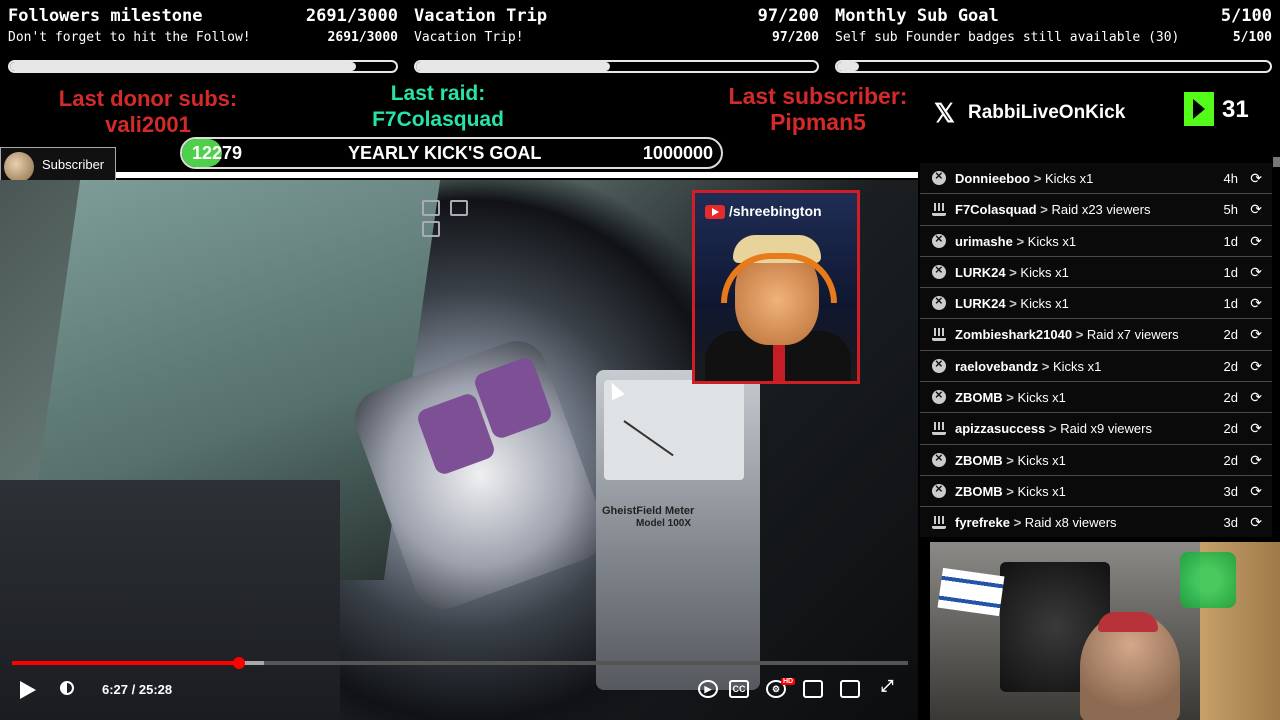  Describe the element at coordinates (462, 218) in the screenshot. I see `overlay-toolbar` at that location.